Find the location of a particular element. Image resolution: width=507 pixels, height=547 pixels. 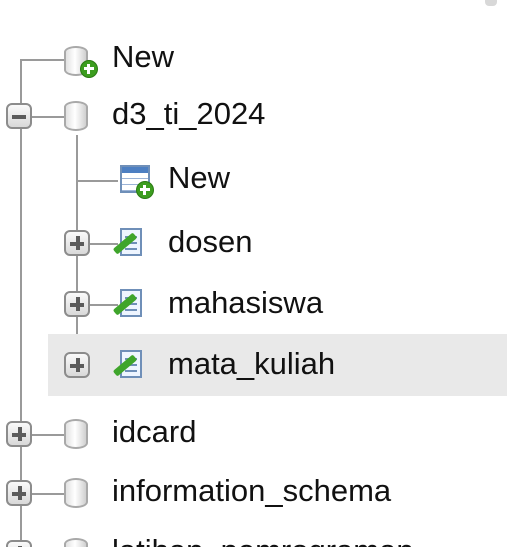

database-name: latihan_pemrograman is located at coordinates (263, 540).